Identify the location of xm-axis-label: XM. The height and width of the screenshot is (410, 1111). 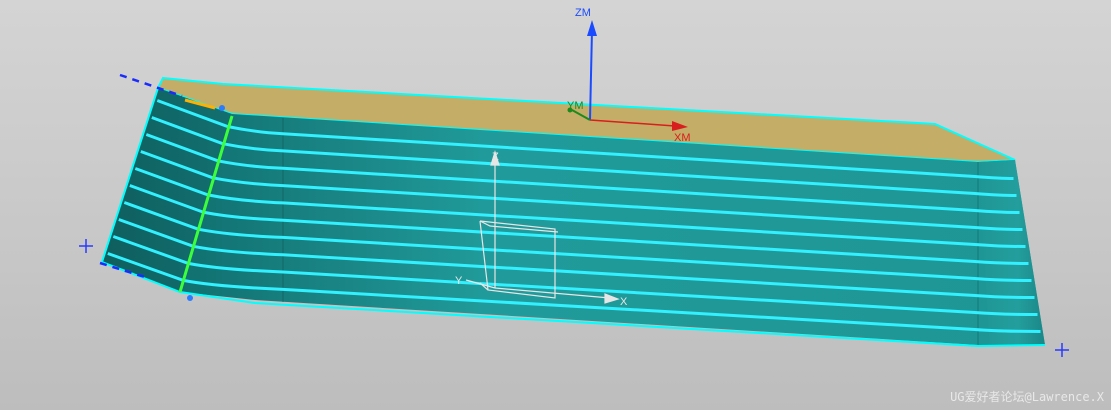
(682, 138).